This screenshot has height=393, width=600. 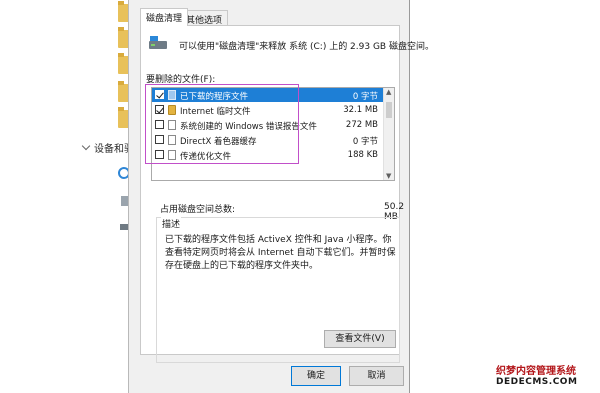 I want to click on tab-strip: 磁盘清理 其他选项, so click(x=269, y=17).